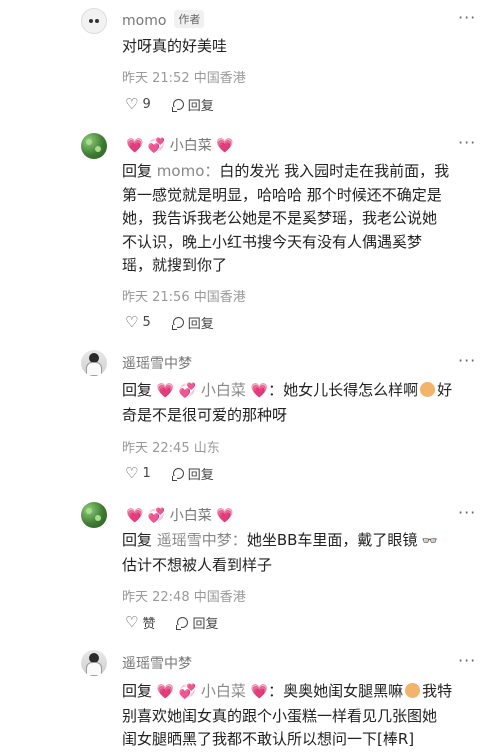 The image size is (500, 752). What do you see at coordinates (188, 171) in the screenshot?
I see `reply-target: momo：` at bounding box center [188, 171].